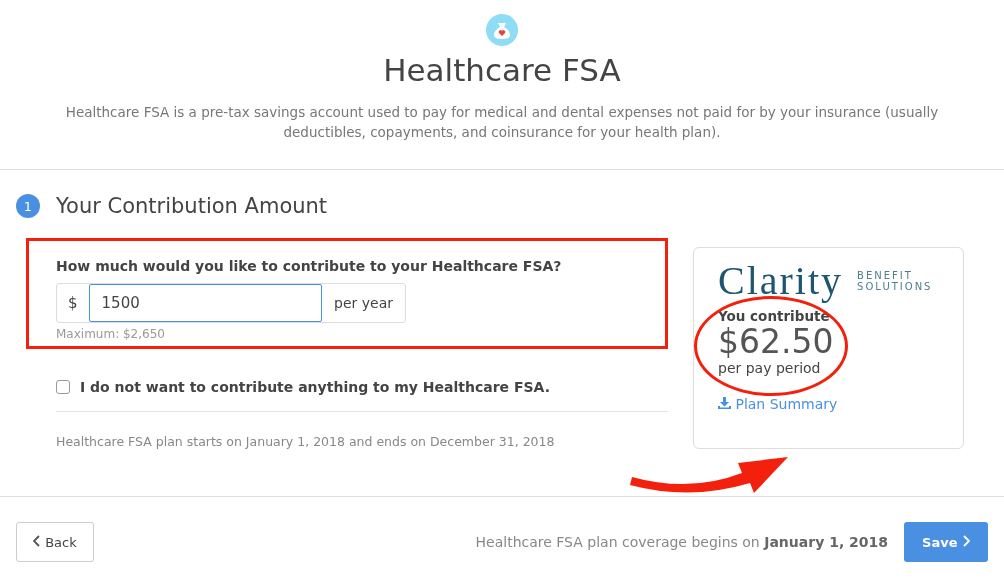 The image size is (1004, 579). Describe the element at coordinates (309, 266) in the screenshot. I see `question-label: How much would you like to contribute to your Healthcare FSA?` at that location.